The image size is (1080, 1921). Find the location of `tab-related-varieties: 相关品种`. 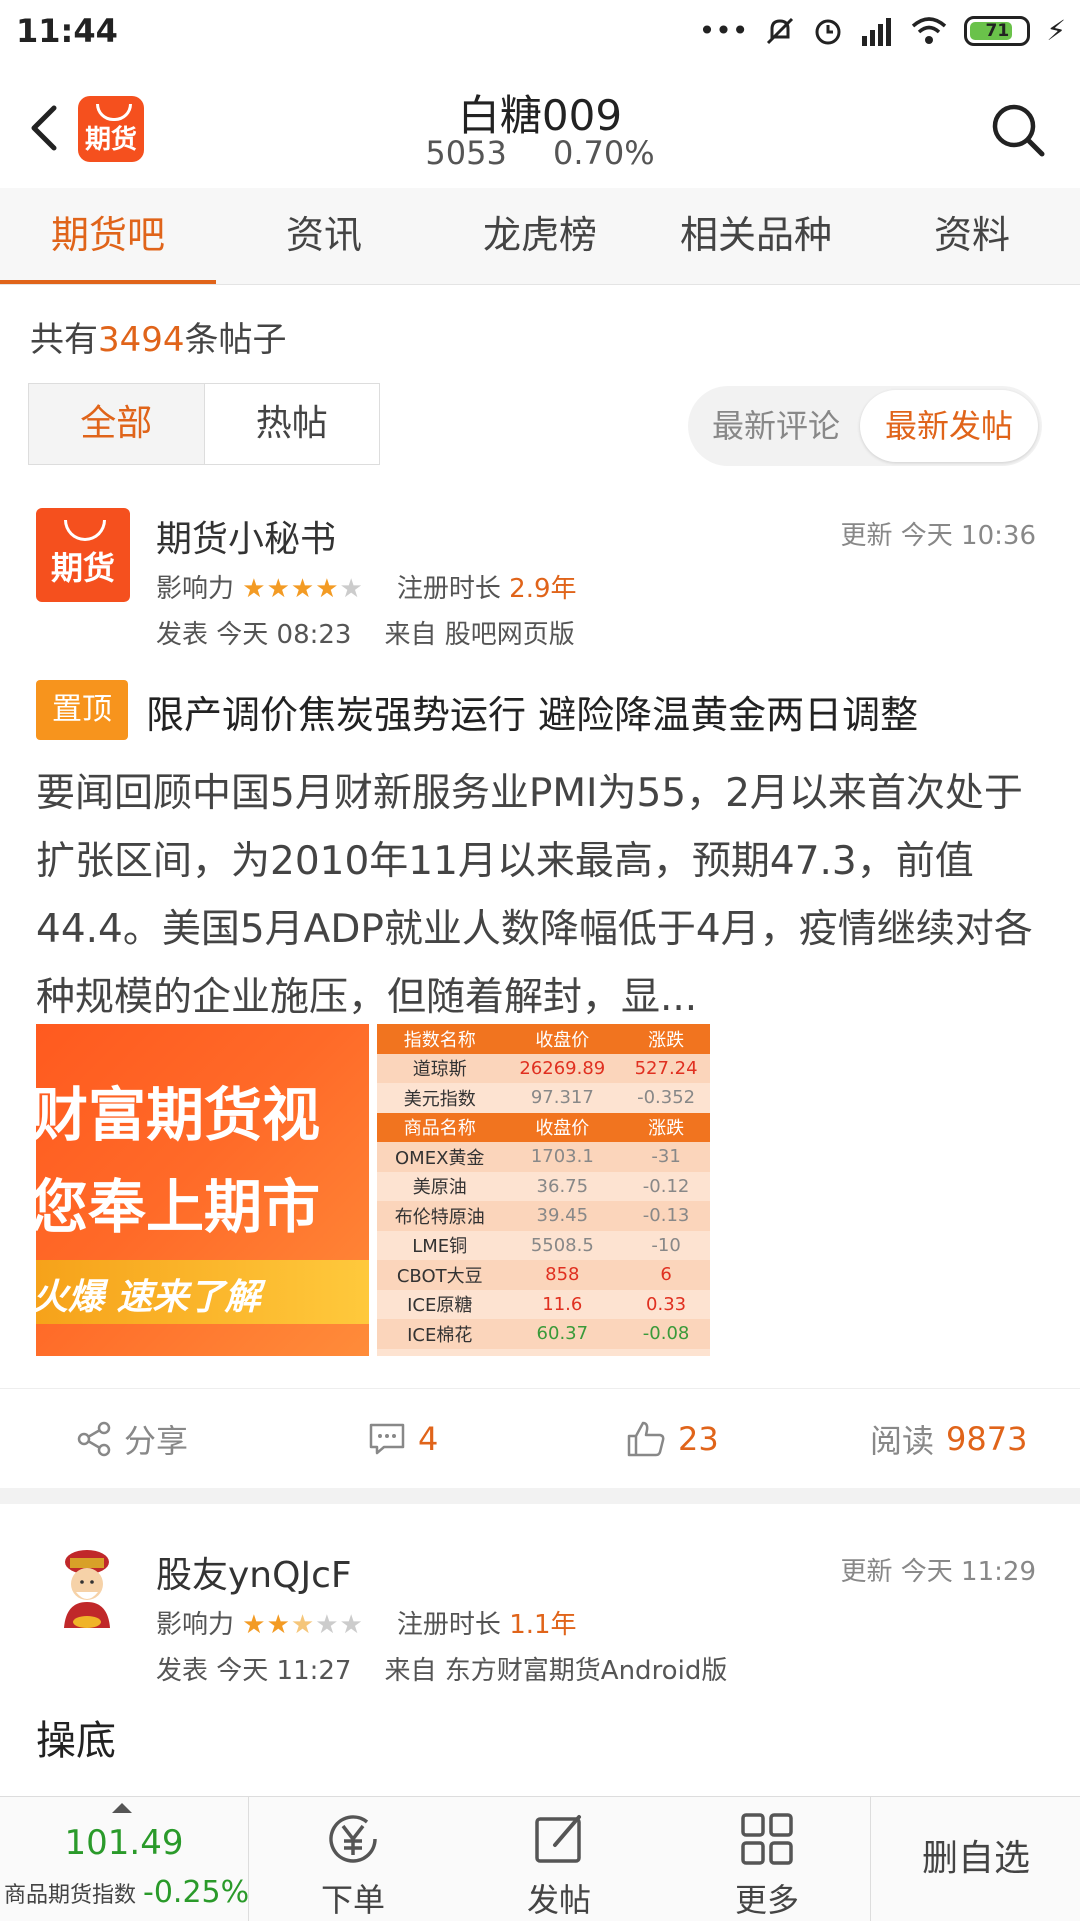

tab-related-varieties: 相关品种 is located at coordinates (756, 236).